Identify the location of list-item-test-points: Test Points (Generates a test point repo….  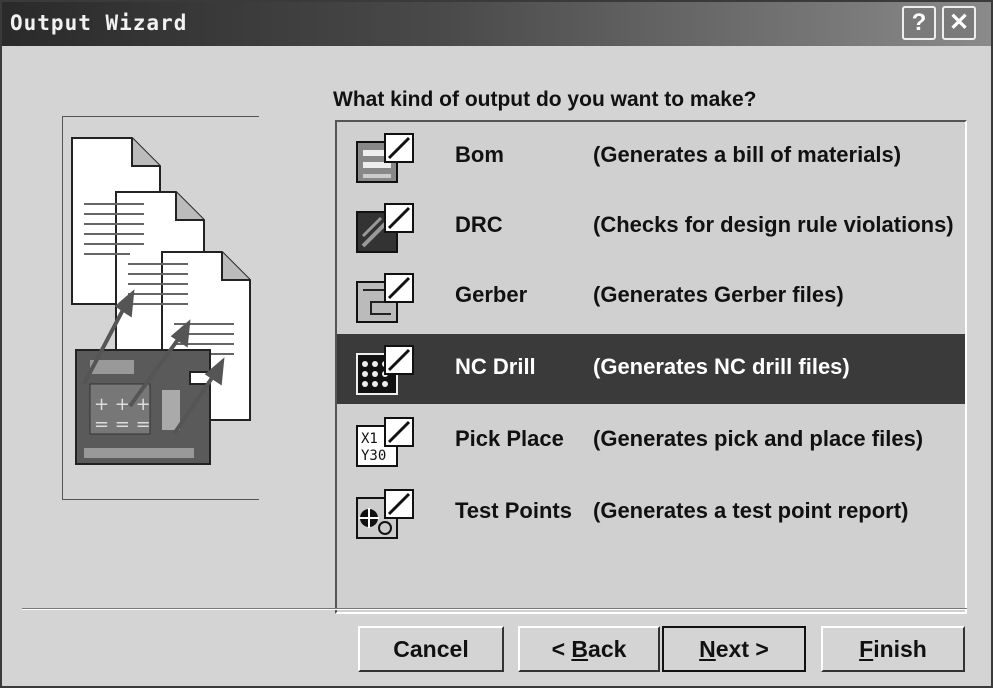
(651, 513).